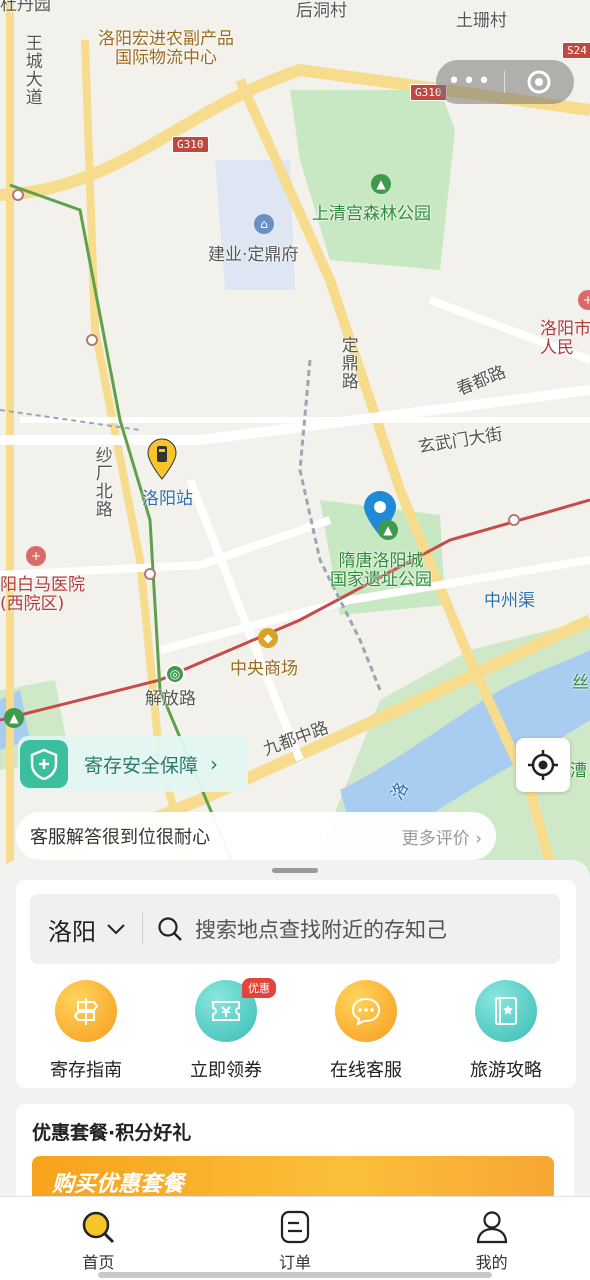 Image resolution: width=590 pixels, height=1280 pixels. I want to click on order-icon, so click(295, 1227).